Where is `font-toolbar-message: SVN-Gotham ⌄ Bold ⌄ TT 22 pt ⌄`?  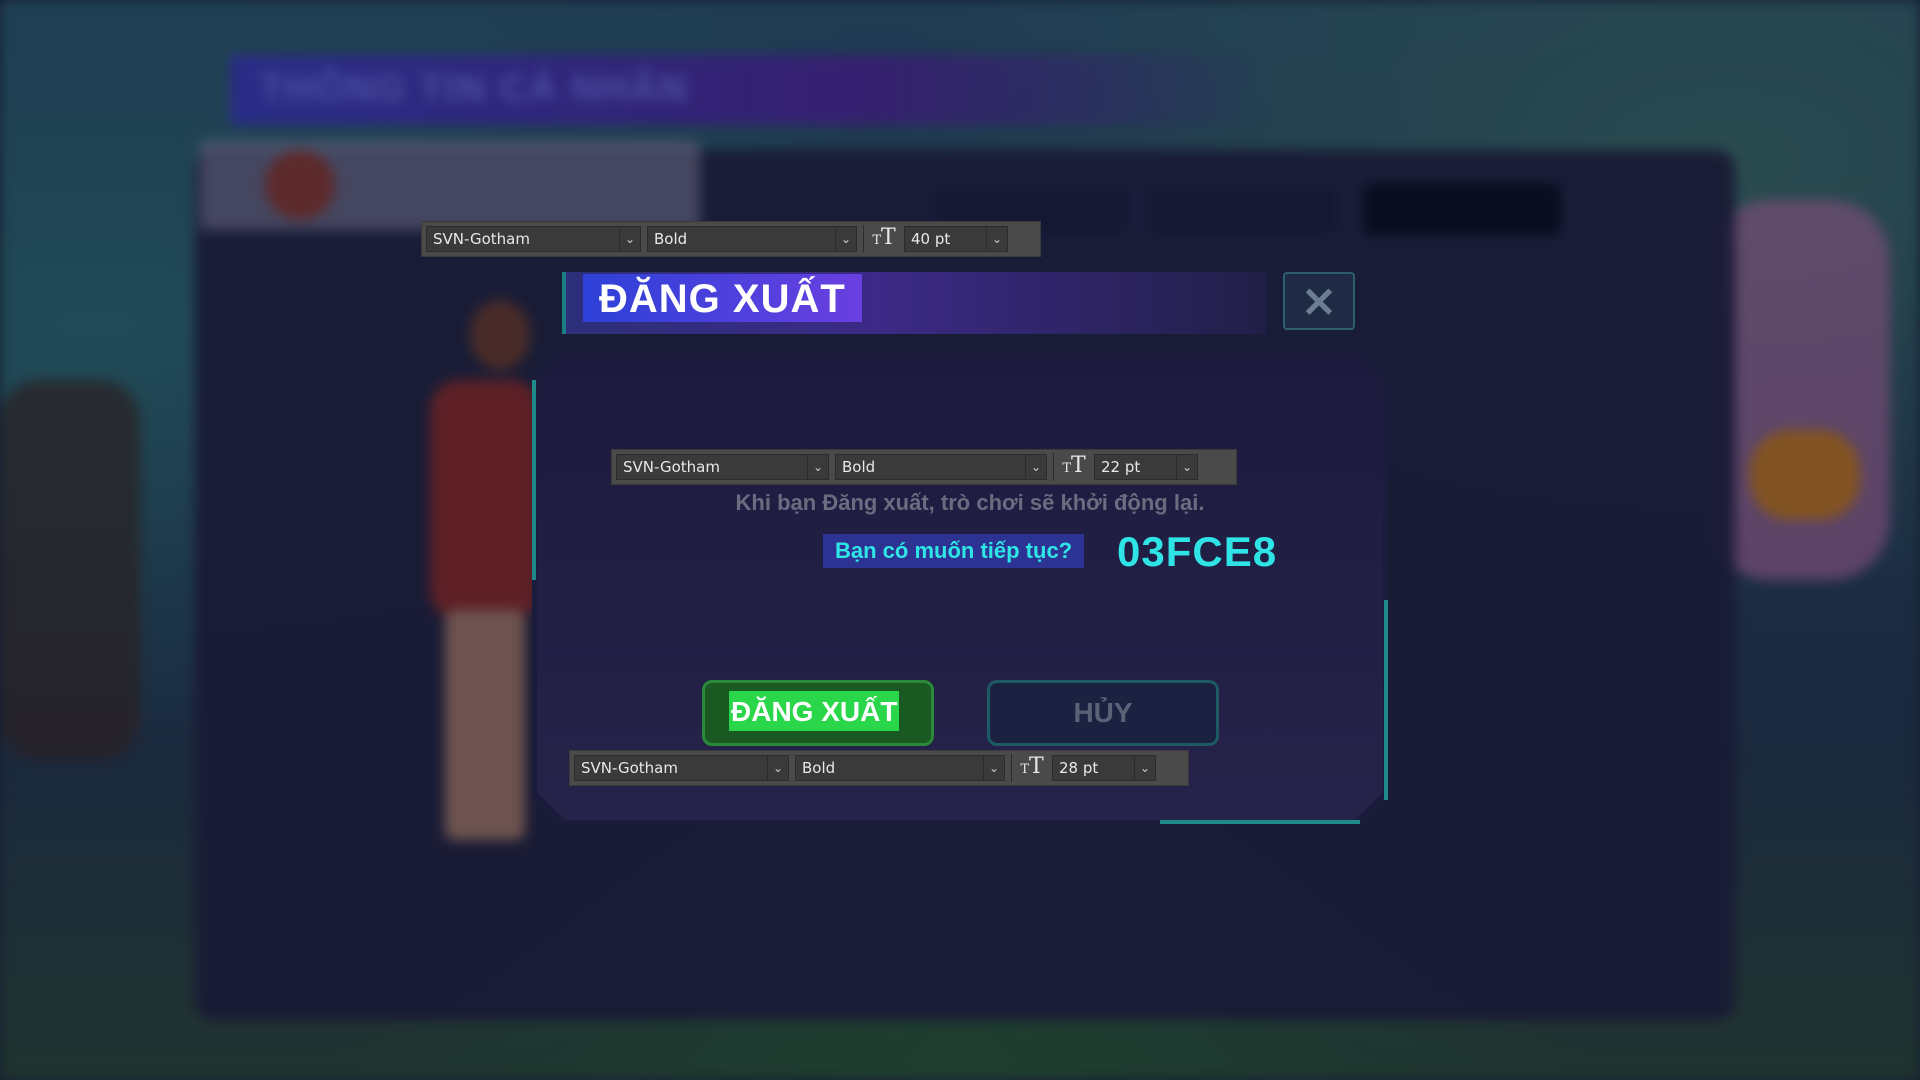
font-toolbar-message: SVN-Gotham ⌄ Bold ⌄ TT 22 pt ⌄ is located at coordinates (924, 467).